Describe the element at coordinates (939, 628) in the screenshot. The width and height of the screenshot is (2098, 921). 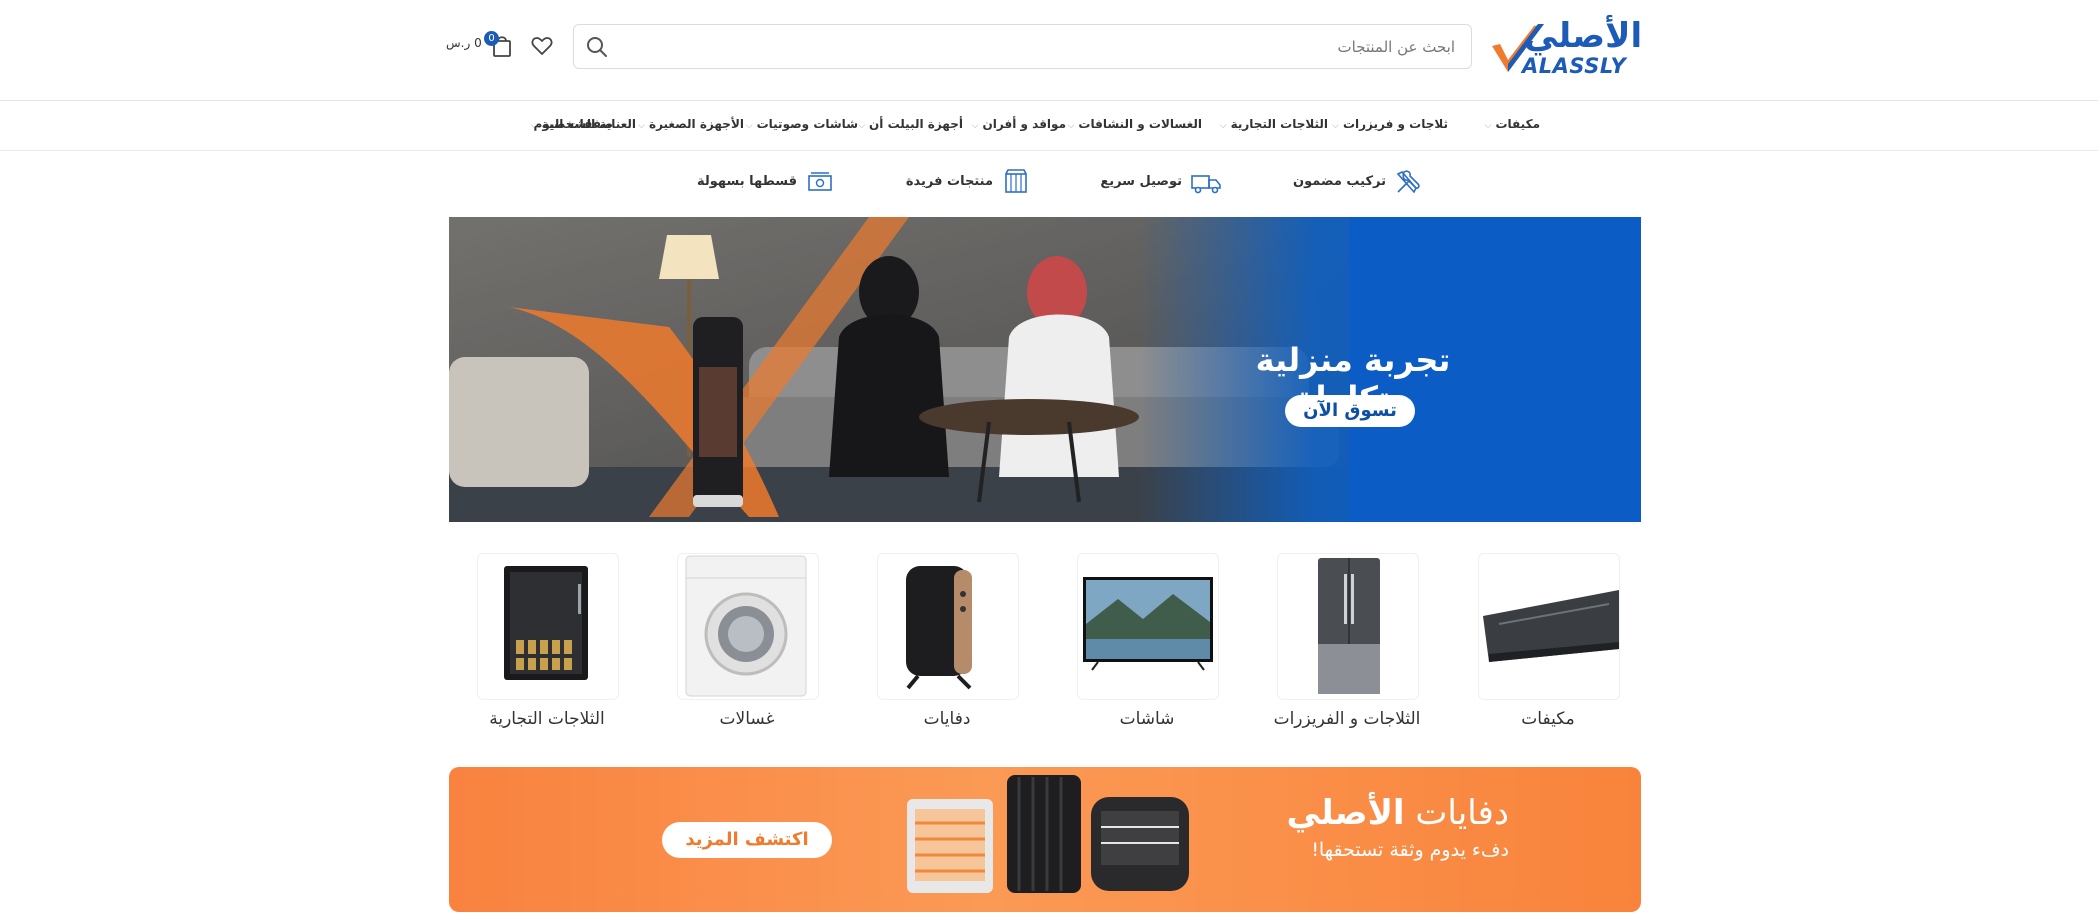
I see `oil-heater-icon` at that location.